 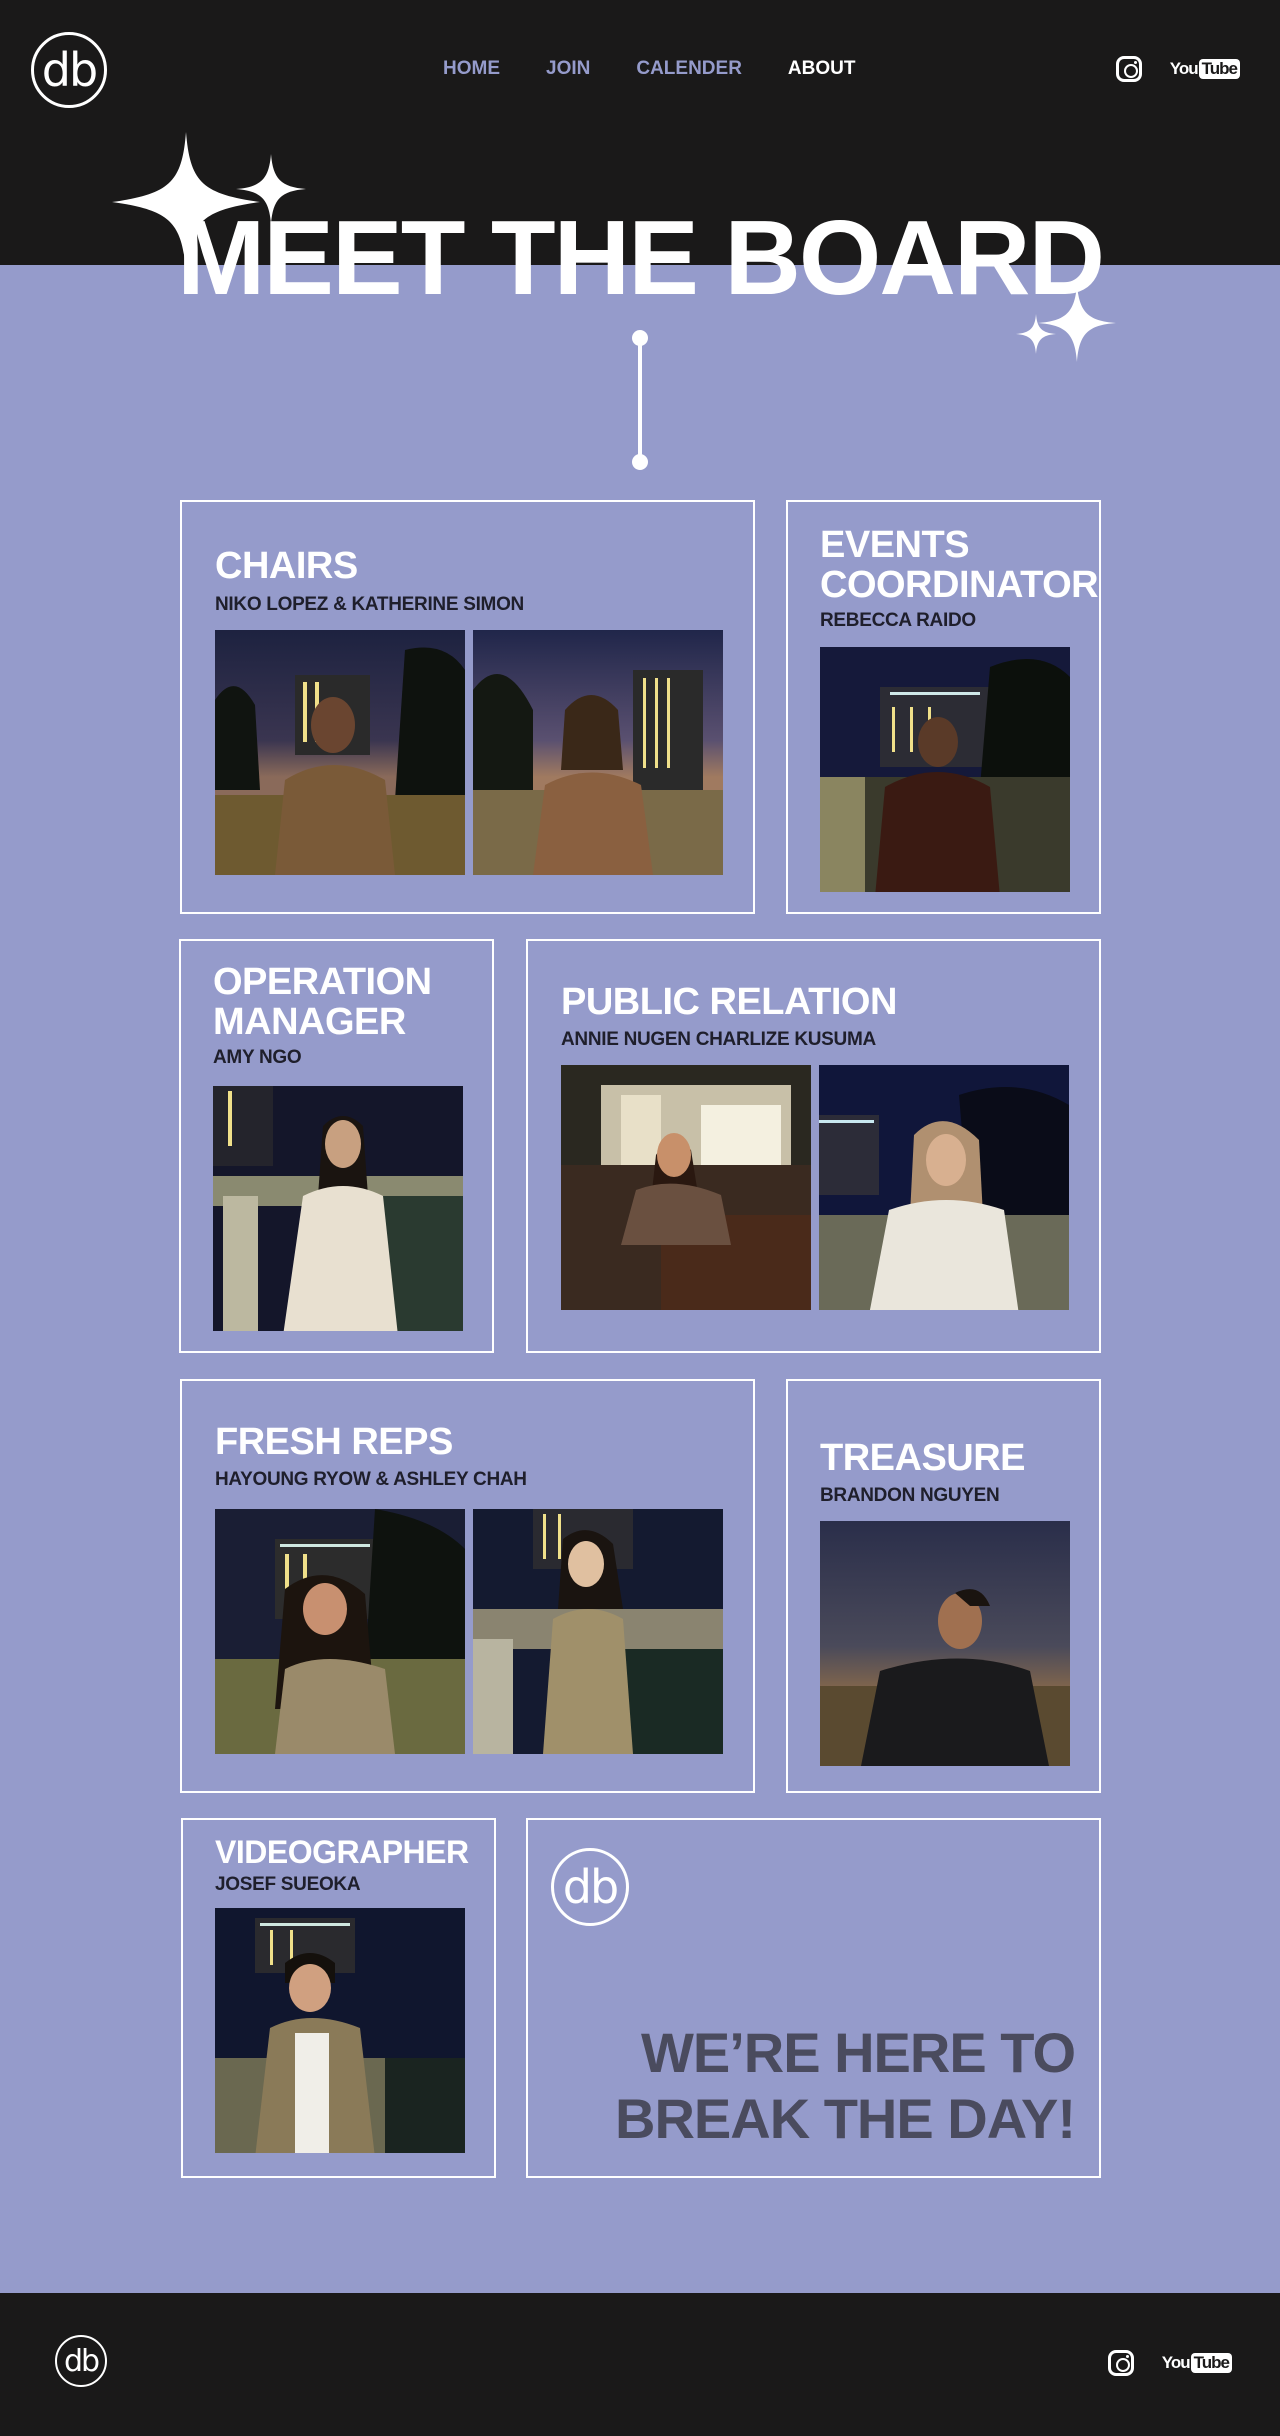 I want to click on nav-join: JOIN, so click(x=568, y=69).